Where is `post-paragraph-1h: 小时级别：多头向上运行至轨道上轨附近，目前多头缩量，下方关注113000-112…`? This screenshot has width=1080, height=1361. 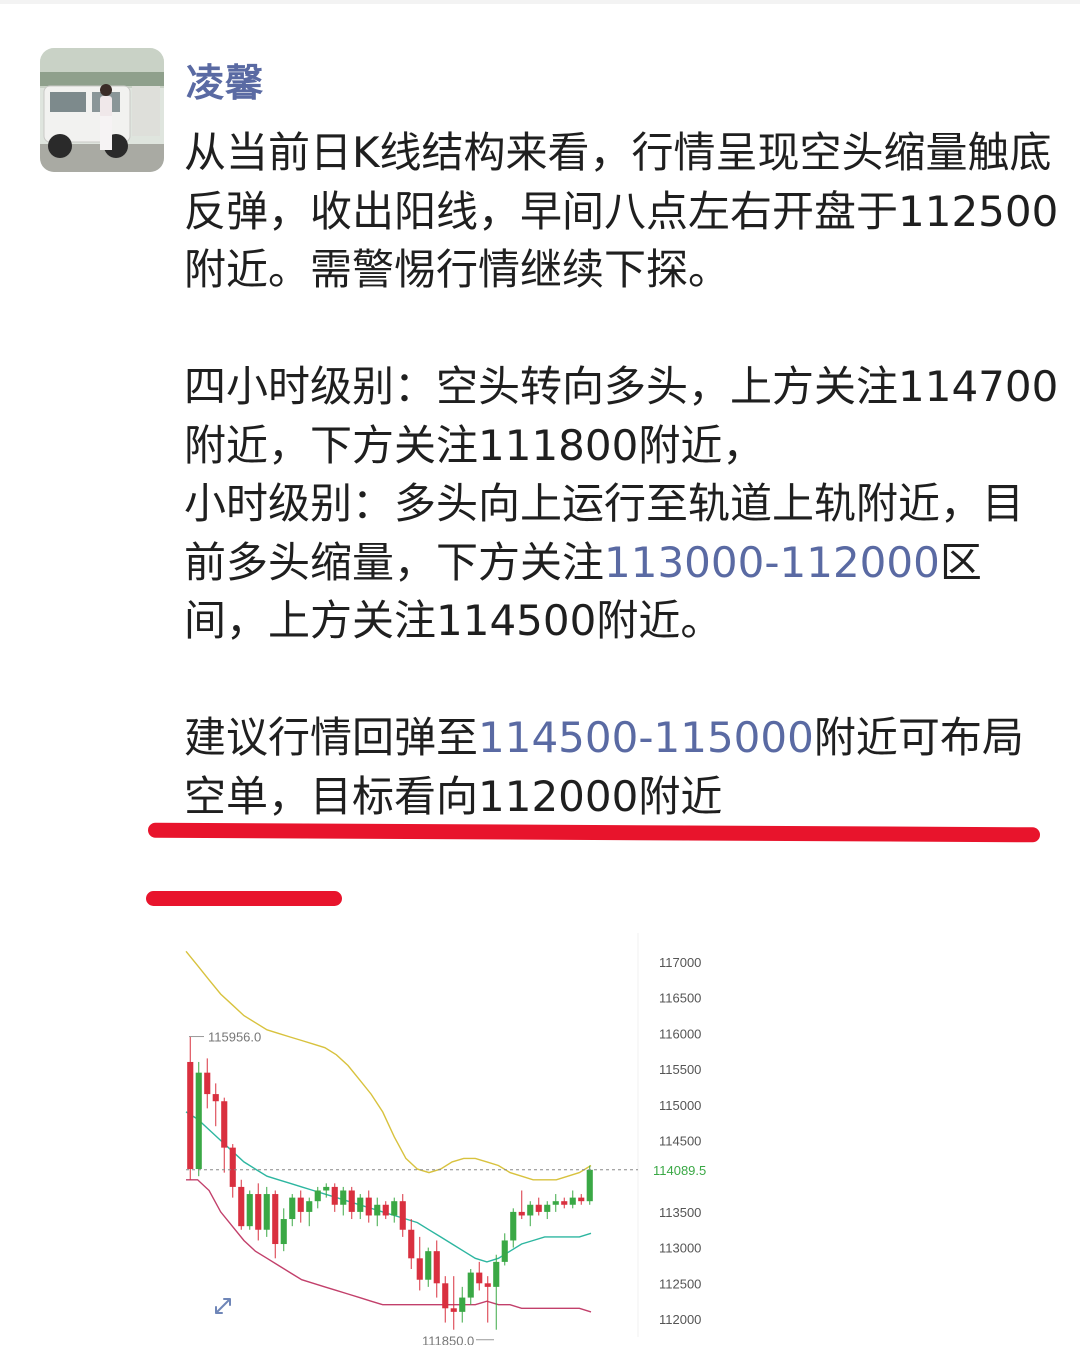
post-paragraph-1h: 小时级别：多头向上运行至轨道上轨附近，目前多头缩量，下方关注113000-112… is located at coordinates (624, 563).